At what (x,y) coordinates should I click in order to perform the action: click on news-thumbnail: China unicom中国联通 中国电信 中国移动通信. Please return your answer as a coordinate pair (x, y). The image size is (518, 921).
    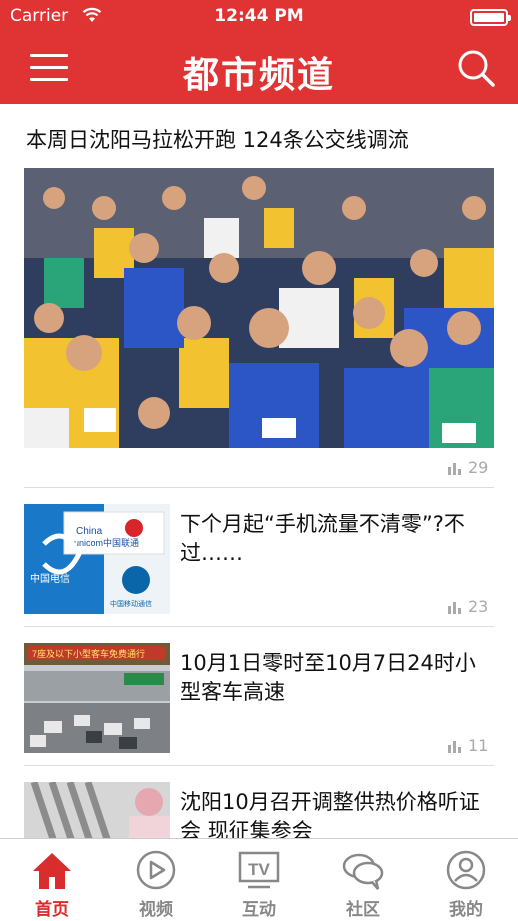
    Looking at the image, I should click on (97, 559).